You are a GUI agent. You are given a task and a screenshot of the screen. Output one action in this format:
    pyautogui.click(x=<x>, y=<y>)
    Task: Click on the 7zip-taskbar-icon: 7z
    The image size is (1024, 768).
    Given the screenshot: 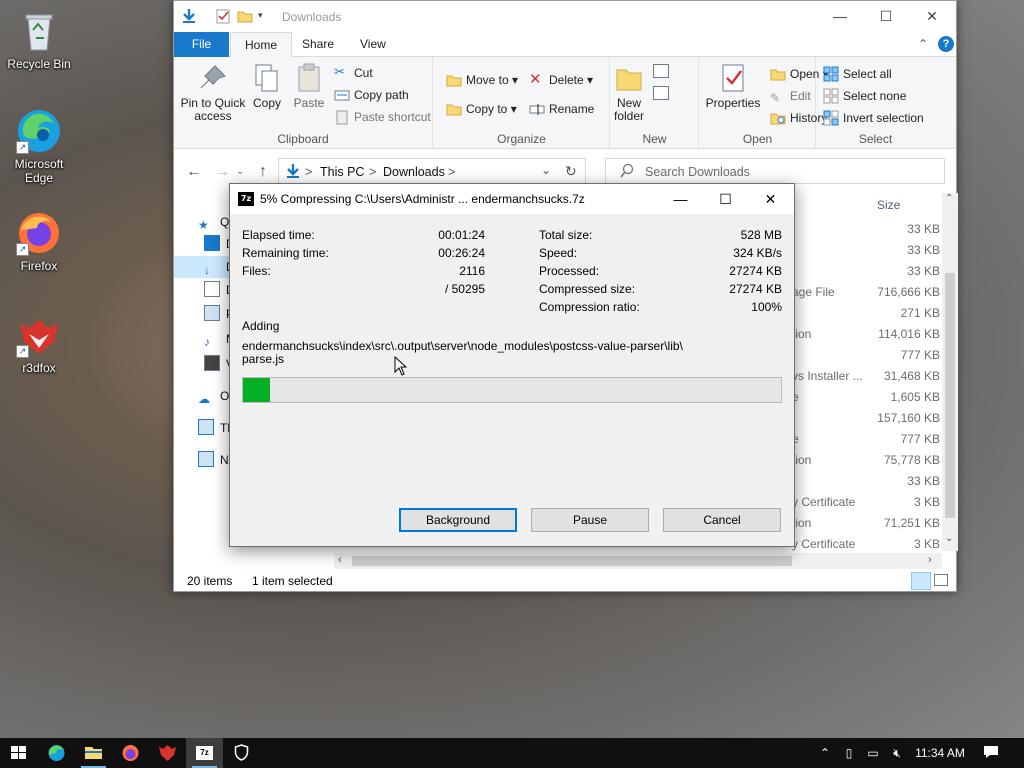 What is the action you would take?
    pyautogui.click(x=204, y=753)
    